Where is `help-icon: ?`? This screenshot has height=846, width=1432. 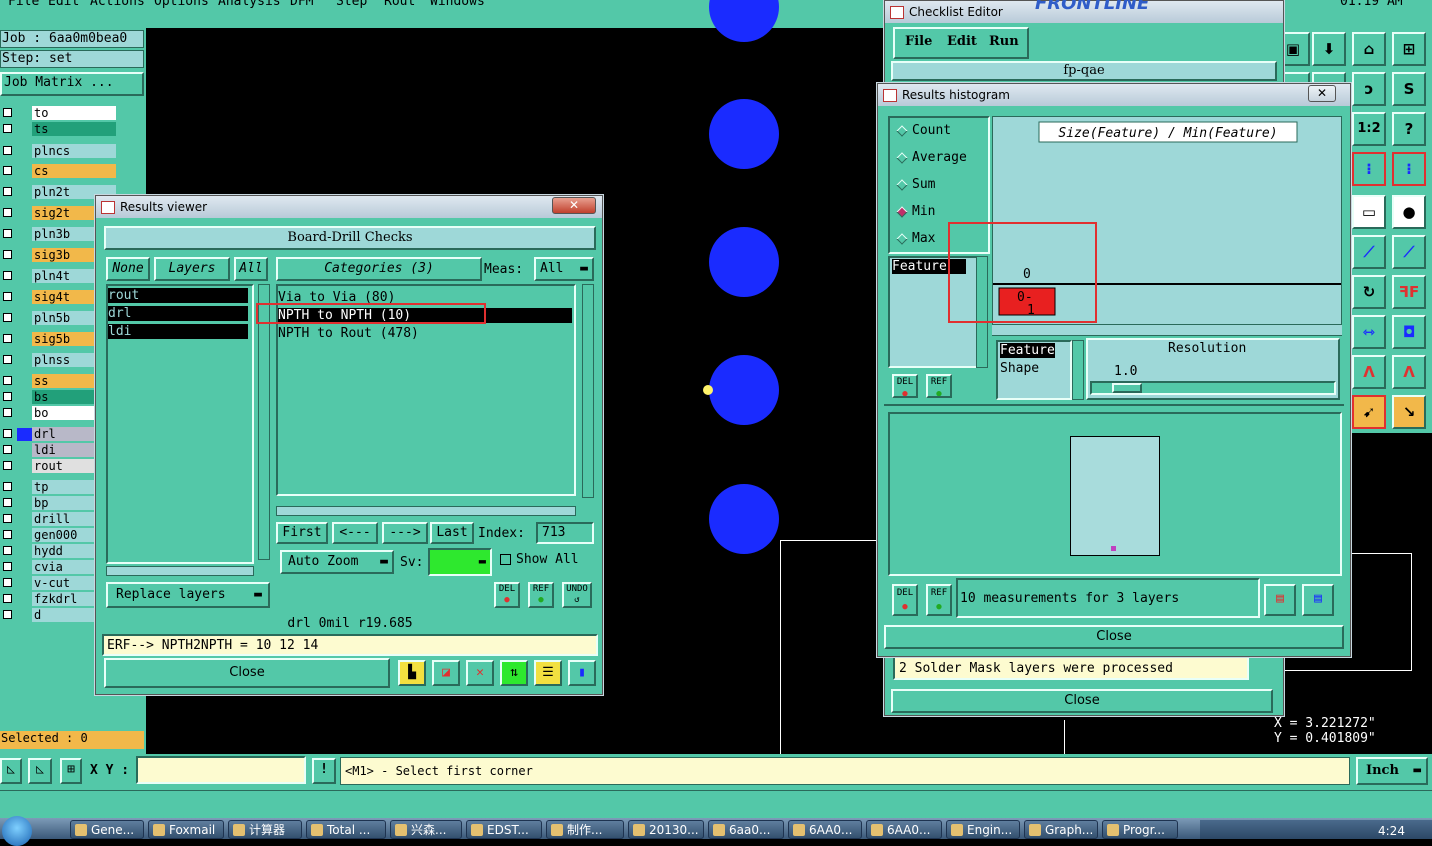
help-icon: ? is located at coordinates (1409, 129).